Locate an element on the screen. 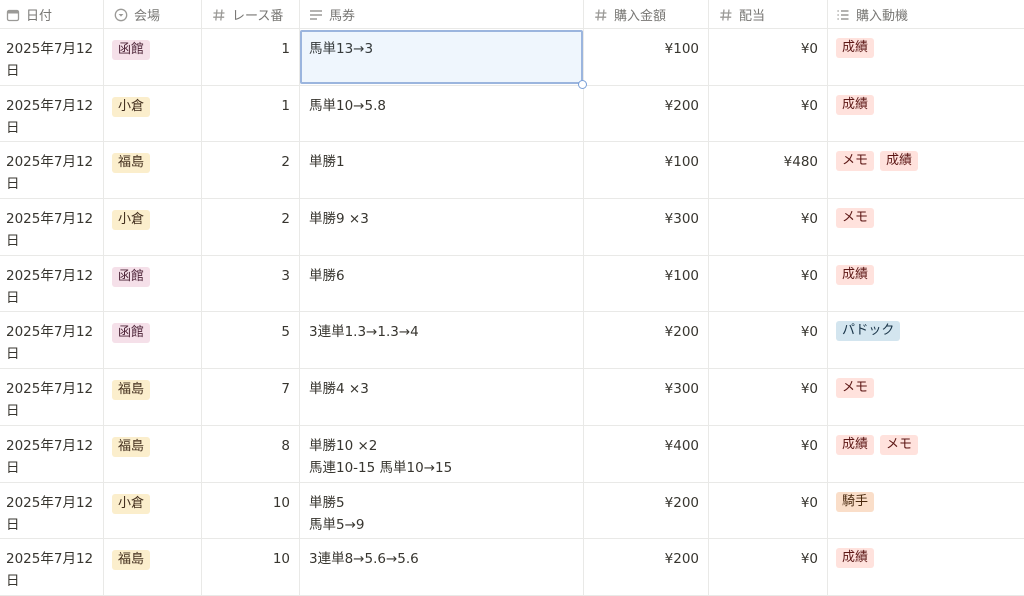  amount-cell: ¥400 is located at coordinates (646, 453).